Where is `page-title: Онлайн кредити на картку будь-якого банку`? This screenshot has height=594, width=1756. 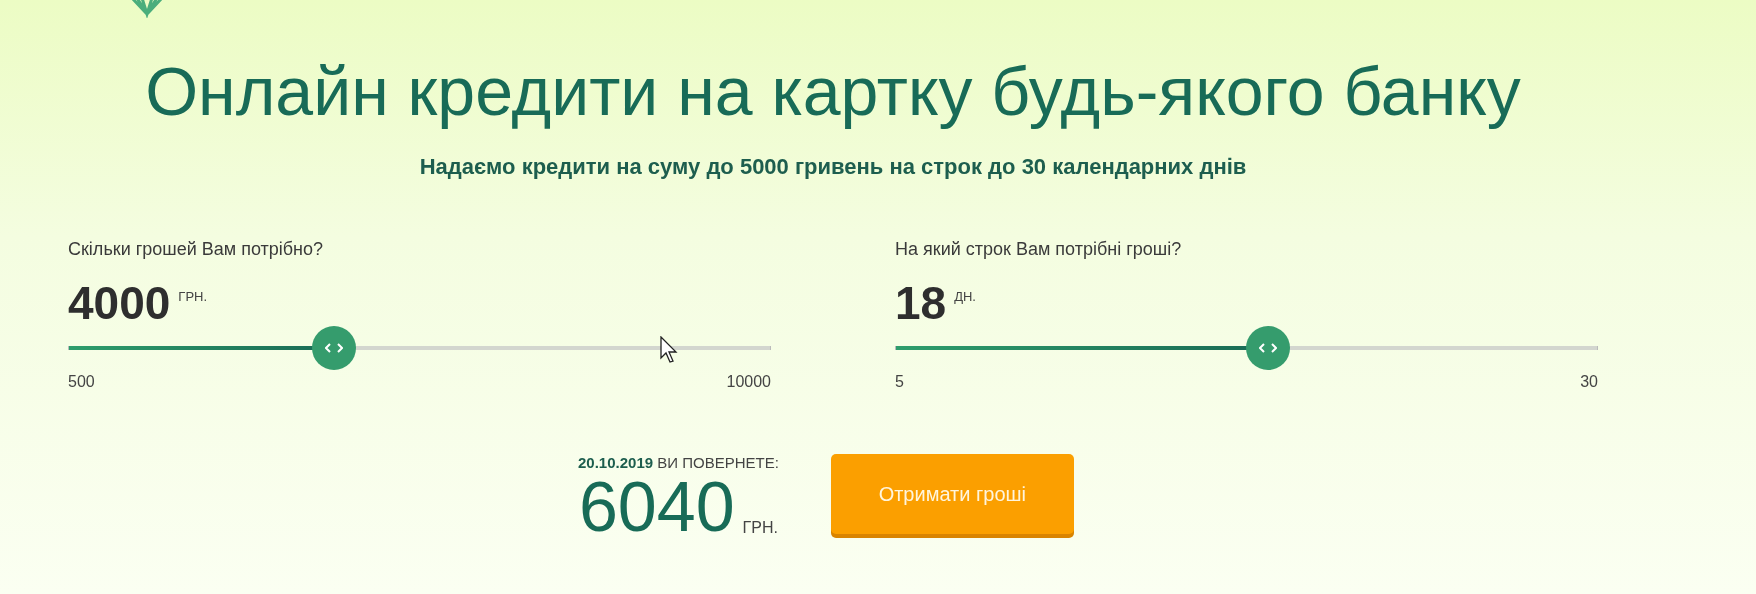 page-title: Онлайн кредити на картку будь-якого банку is located at coordinates (833, 91).